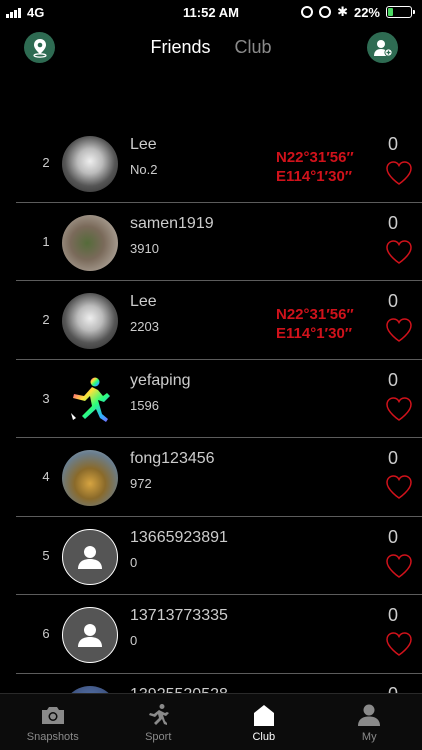 The width and height of the screenshot is (422, 750). Describe the element at coordinates (263, 715) in the screenshot. I see `home-icon` at that location.